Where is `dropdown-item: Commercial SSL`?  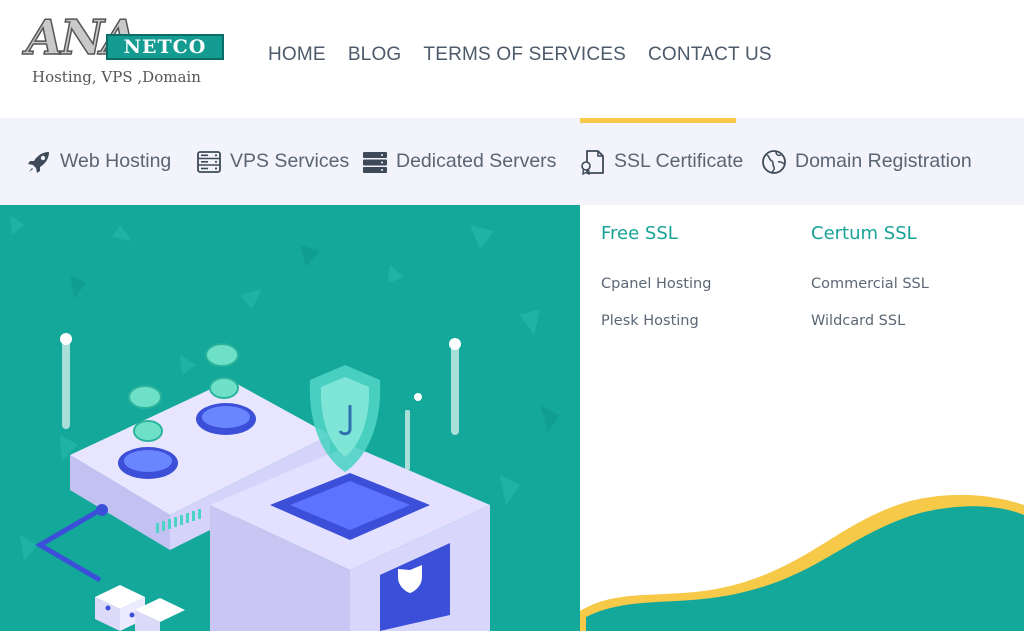
dropdown-item: Commercial SSL is located at coordinates (870, 292).